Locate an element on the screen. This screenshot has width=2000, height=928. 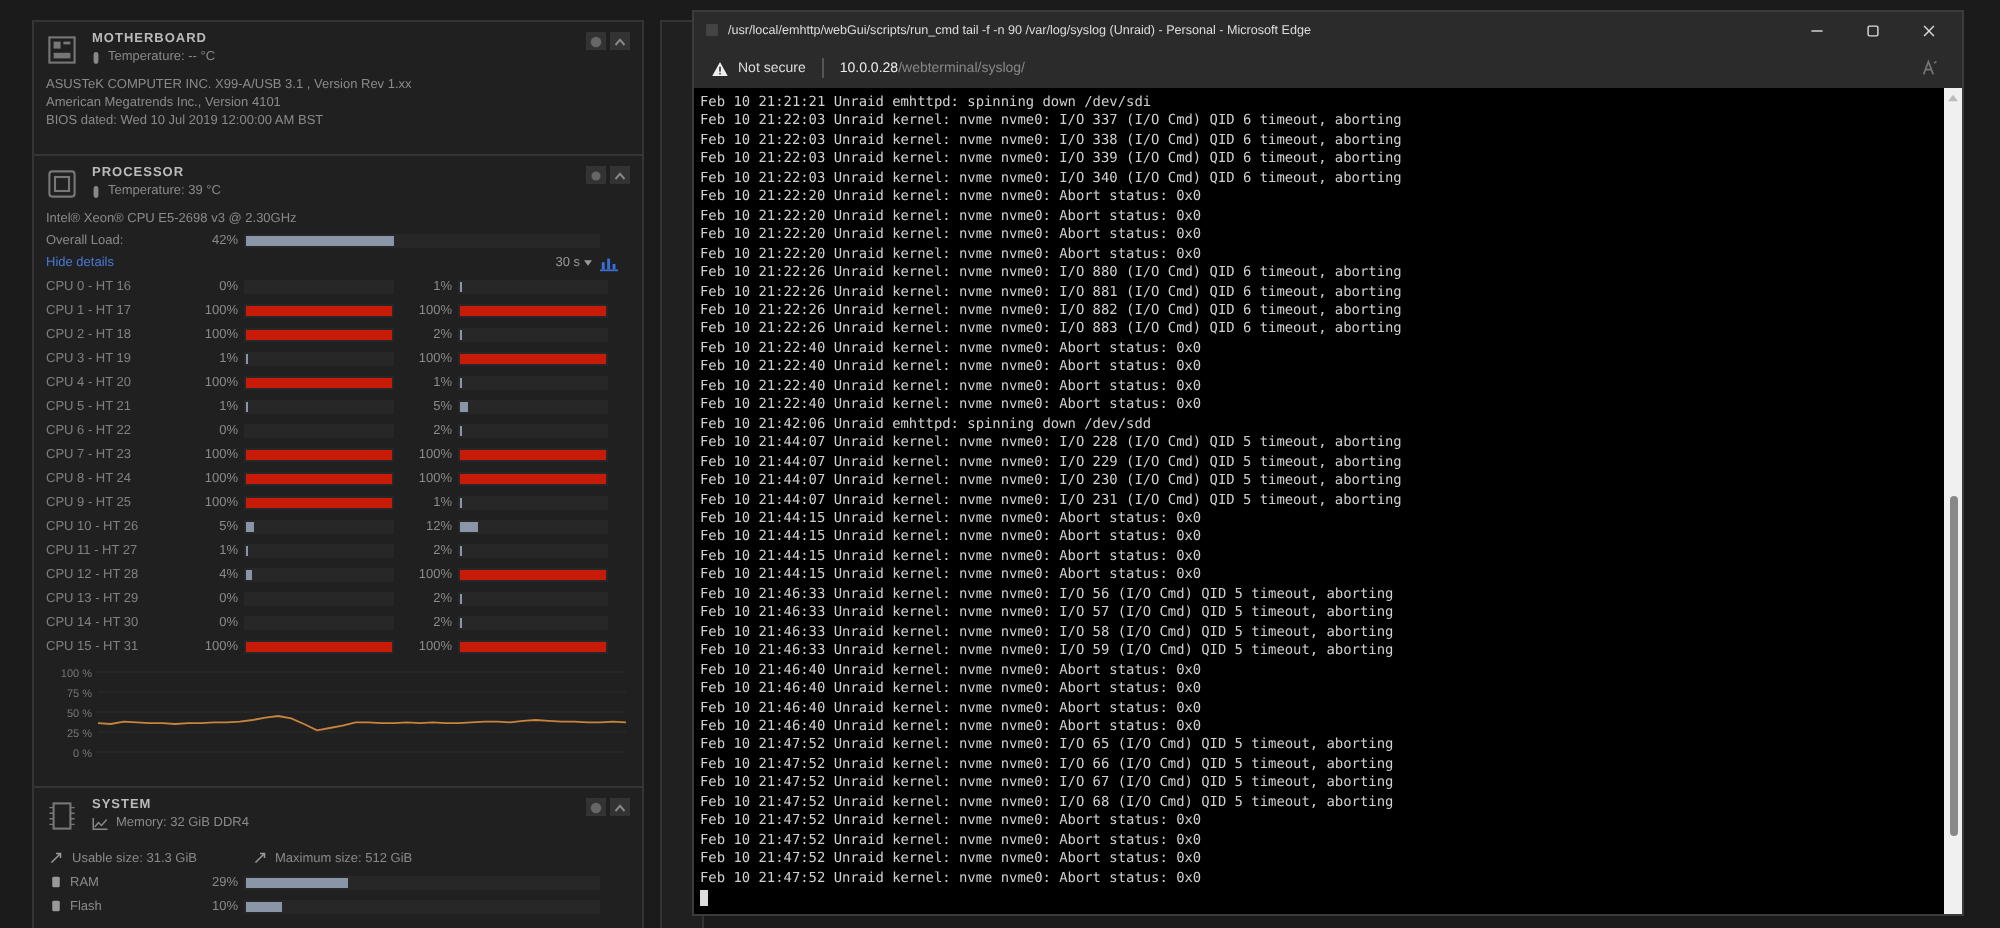
memory-module-icon is located at coordinates (62, 816).